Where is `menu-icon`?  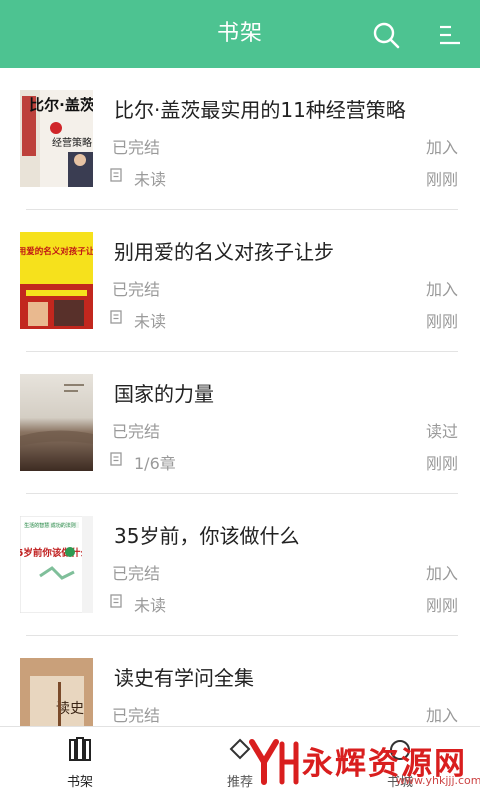
menu-icon is located at coordinates (449, 35).